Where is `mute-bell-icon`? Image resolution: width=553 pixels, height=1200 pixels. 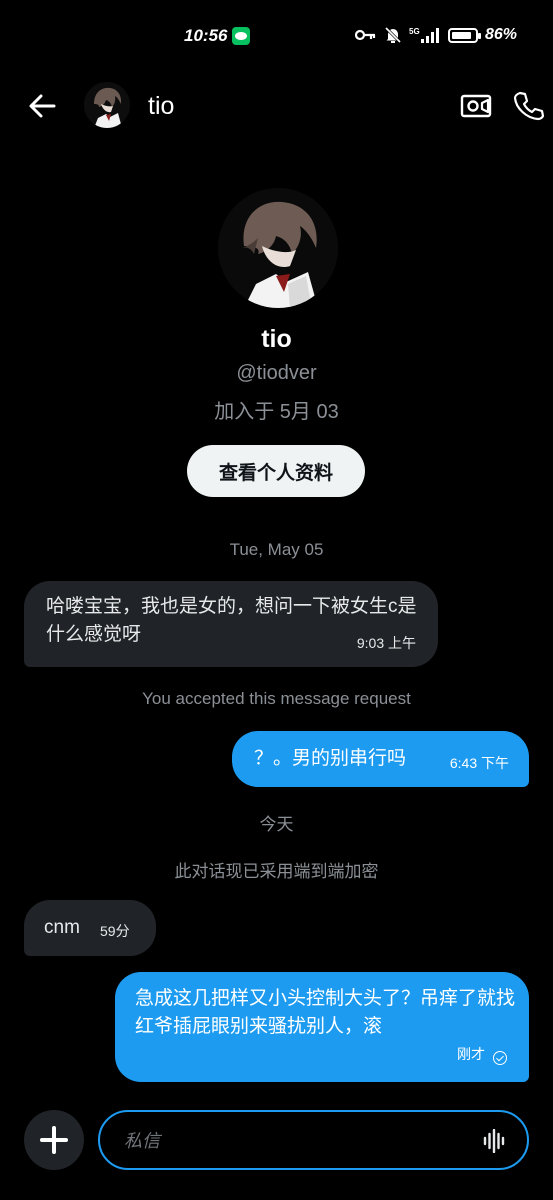 mute-bell-icon is located at coordinates (393, 35).